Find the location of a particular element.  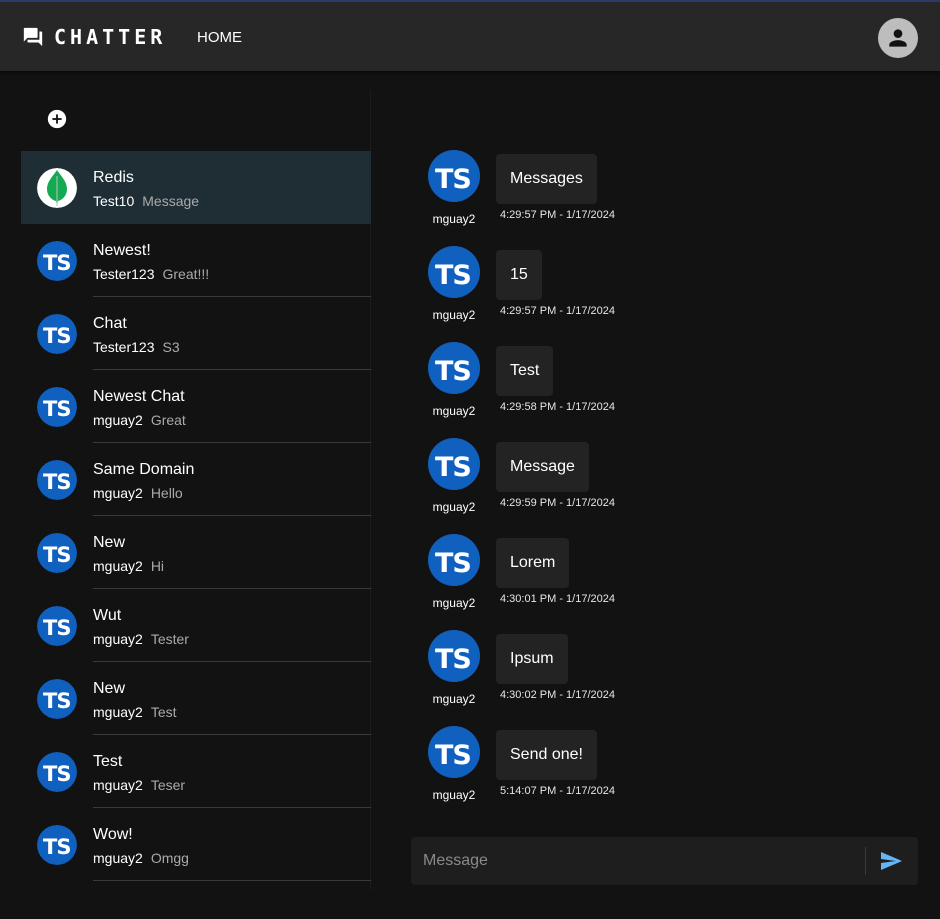

chat-last-message: mguay2 Test is located at coordinates (135, 712).